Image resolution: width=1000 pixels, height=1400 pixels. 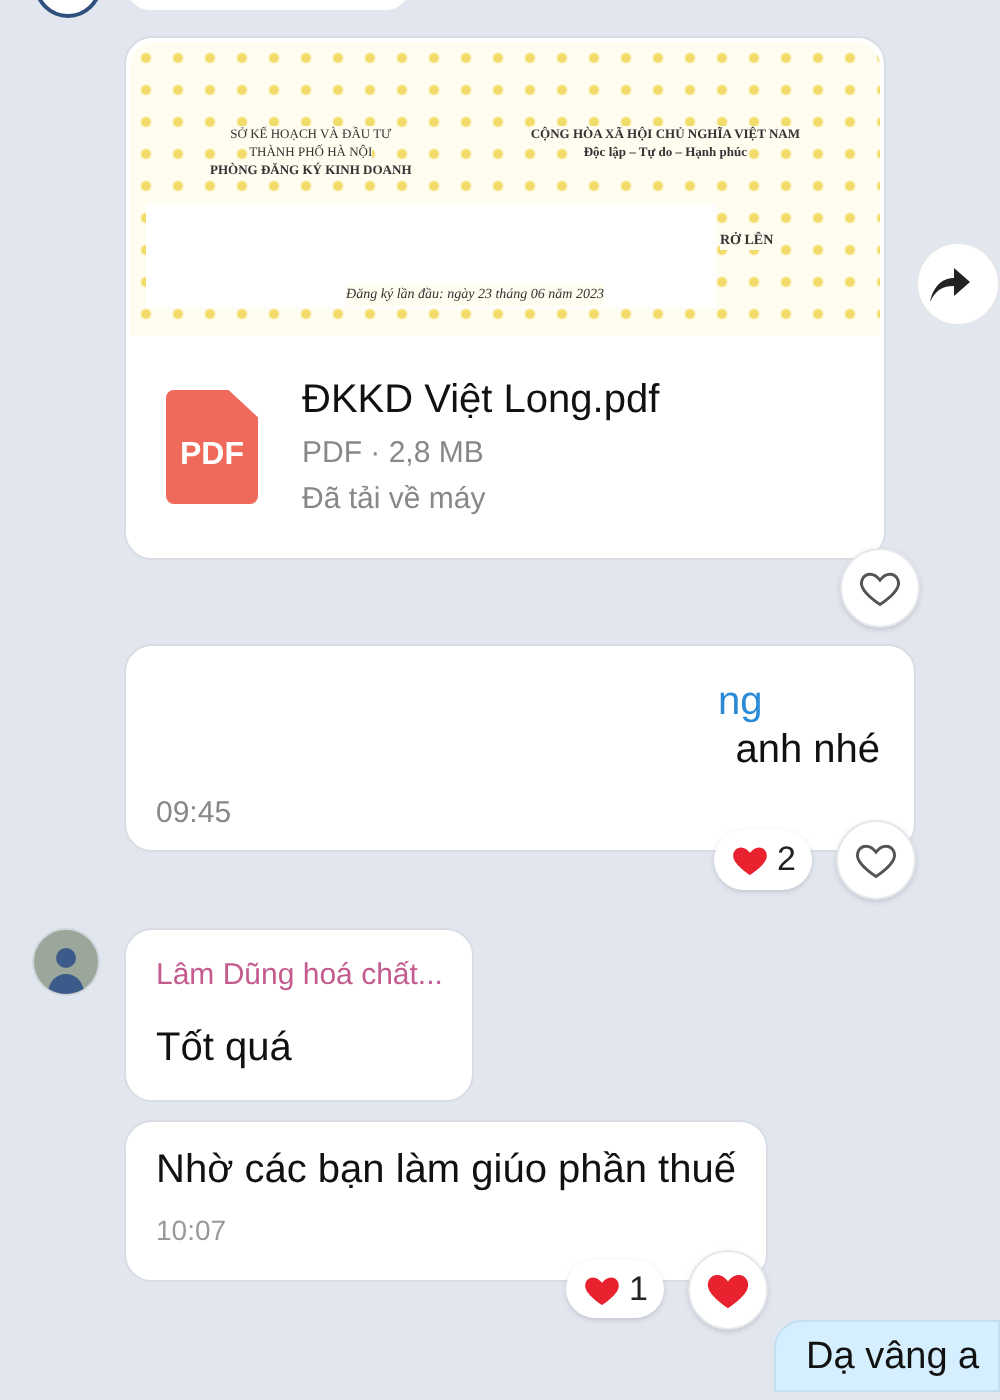 What do you see at coordinates (481, 400) in the screenshot?
I see `file-name: ĐKKD Việt Long.pdf` at bounding box center [481, 400].